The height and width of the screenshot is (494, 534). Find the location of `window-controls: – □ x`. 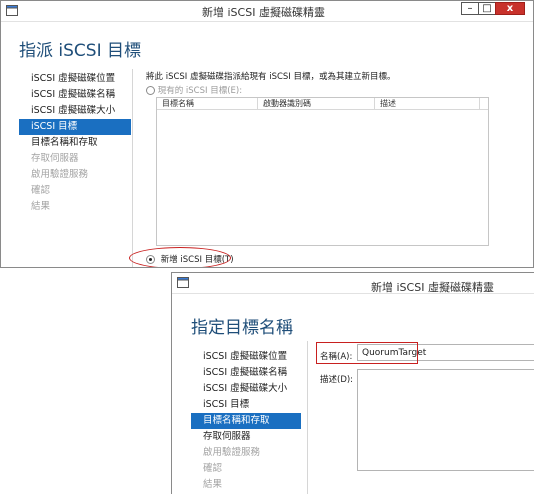

window-controls: – □ x is located at coordinates (493, 9).